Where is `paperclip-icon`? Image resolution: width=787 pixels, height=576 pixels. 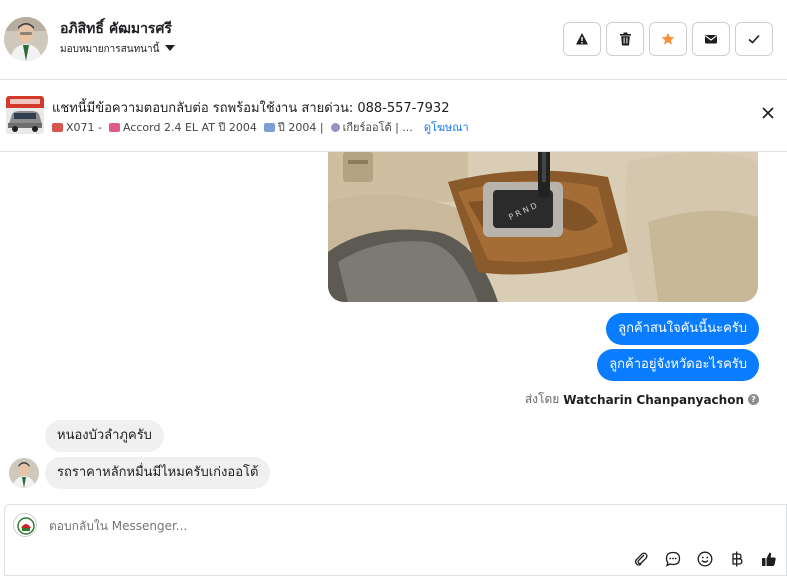
paperclip-icon is located at coordinates (641, 559).